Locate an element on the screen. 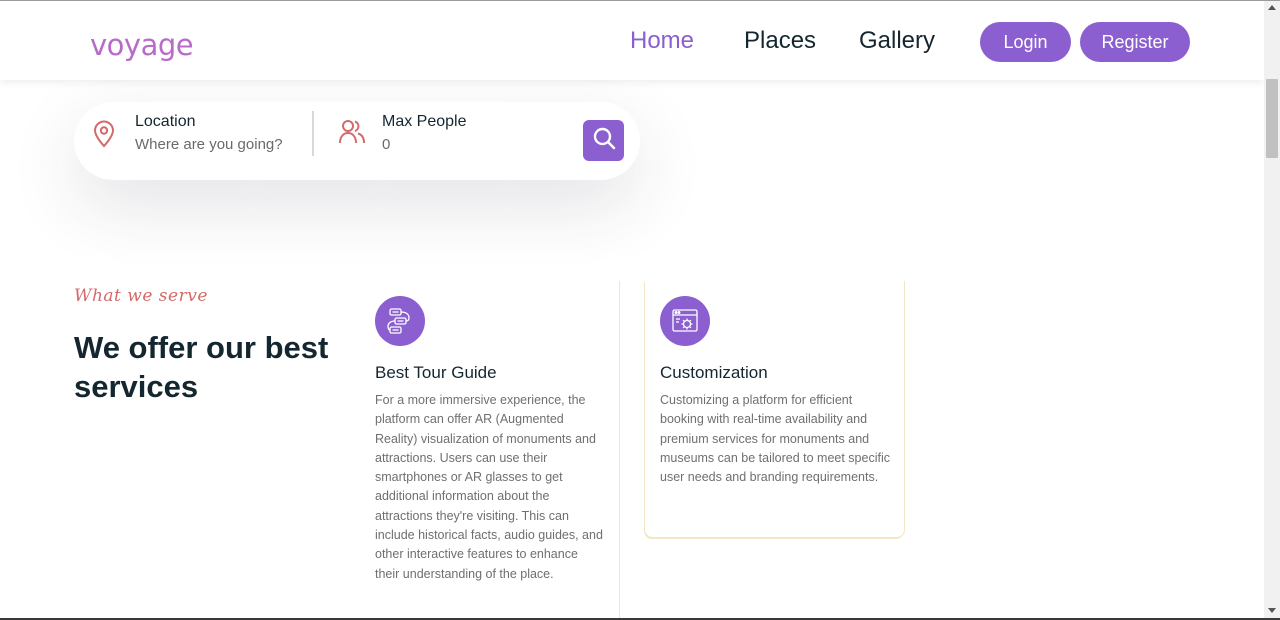 The image size is (1280, 620). page-scrollbar is located at coordinates (1272, 309).